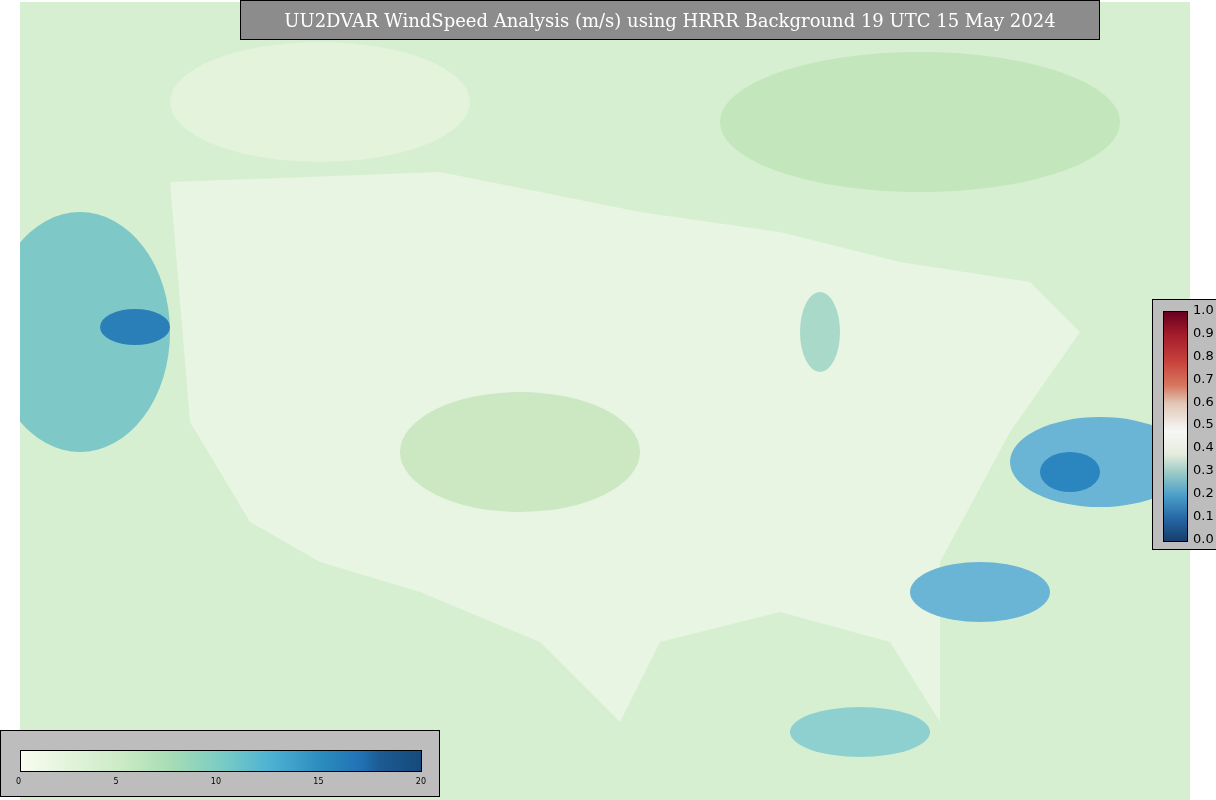 The image size is (1216, 800). I want to click on tick-label: 0.3, so click(1203, 470).